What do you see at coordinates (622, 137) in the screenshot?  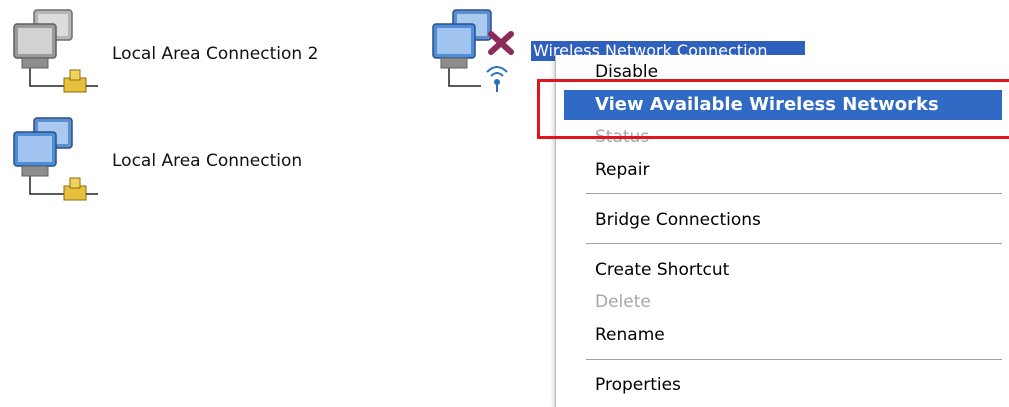 I see `menu-item-status: Status` at bounding box center [622, 137].